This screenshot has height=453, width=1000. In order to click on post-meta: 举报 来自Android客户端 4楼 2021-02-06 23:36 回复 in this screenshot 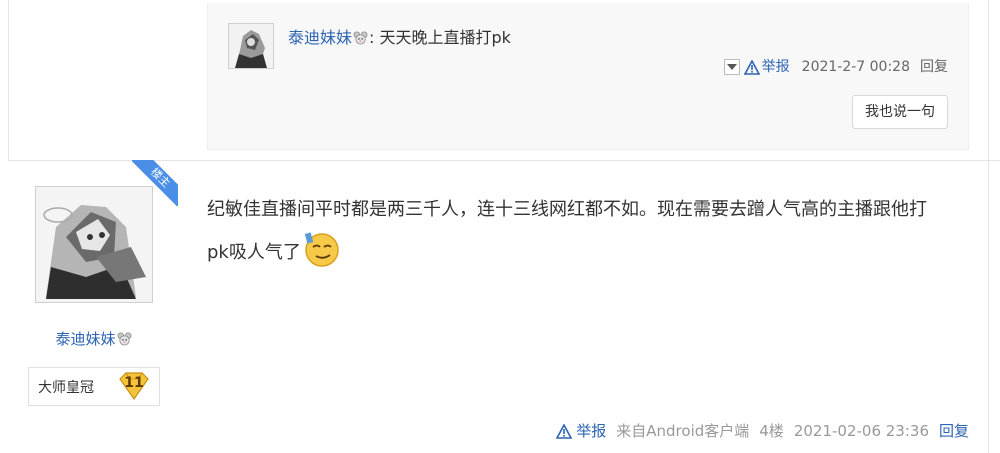, I will do `click(762, 431)`.